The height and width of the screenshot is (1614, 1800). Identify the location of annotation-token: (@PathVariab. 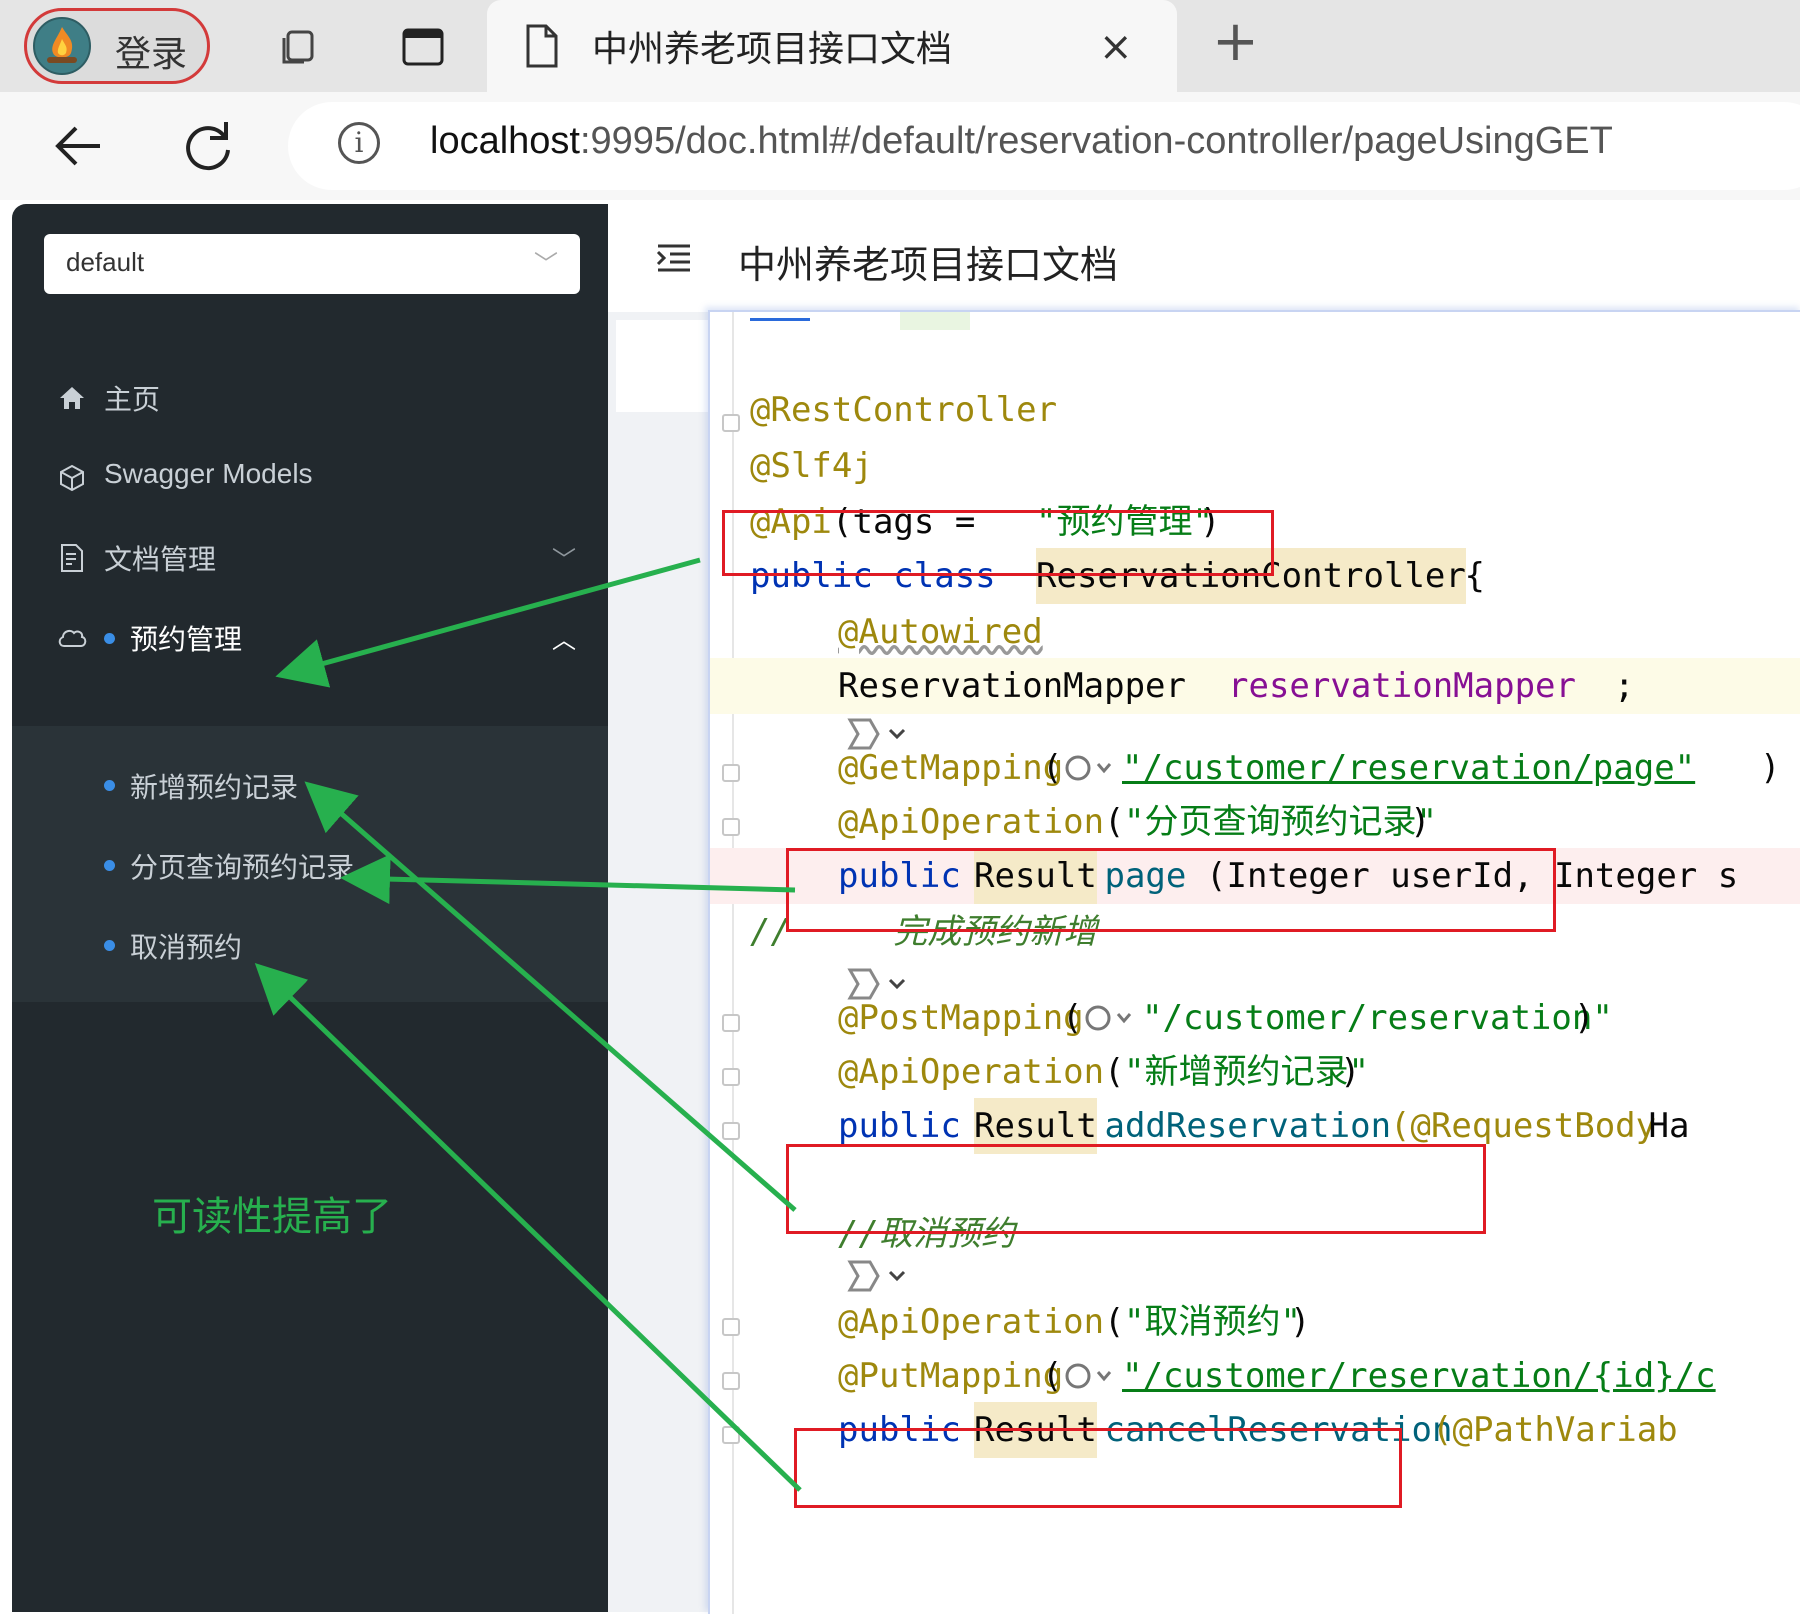
(1555, 1430).